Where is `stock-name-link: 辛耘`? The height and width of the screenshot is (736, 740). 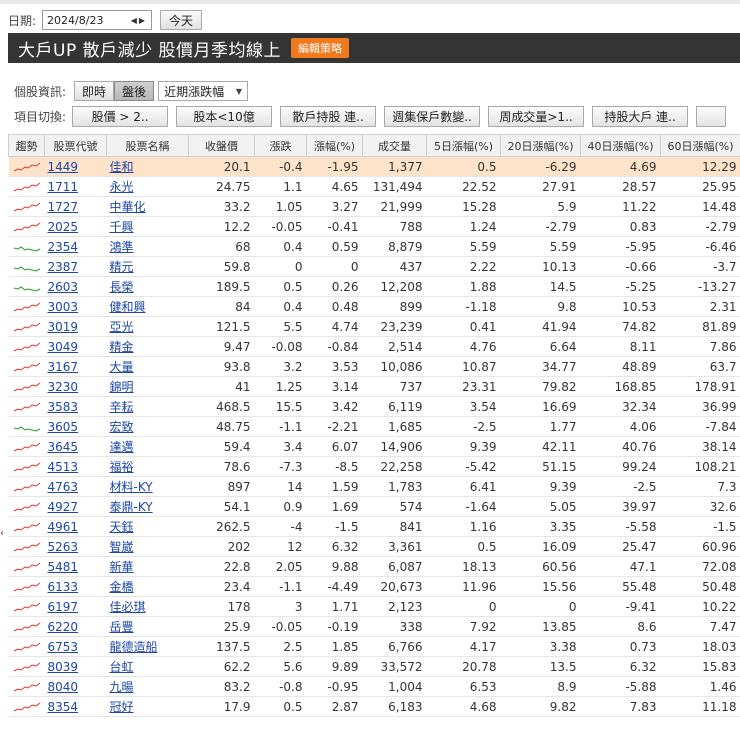
stock-name-link: 辛耘 is located at coordinates (122, 407).